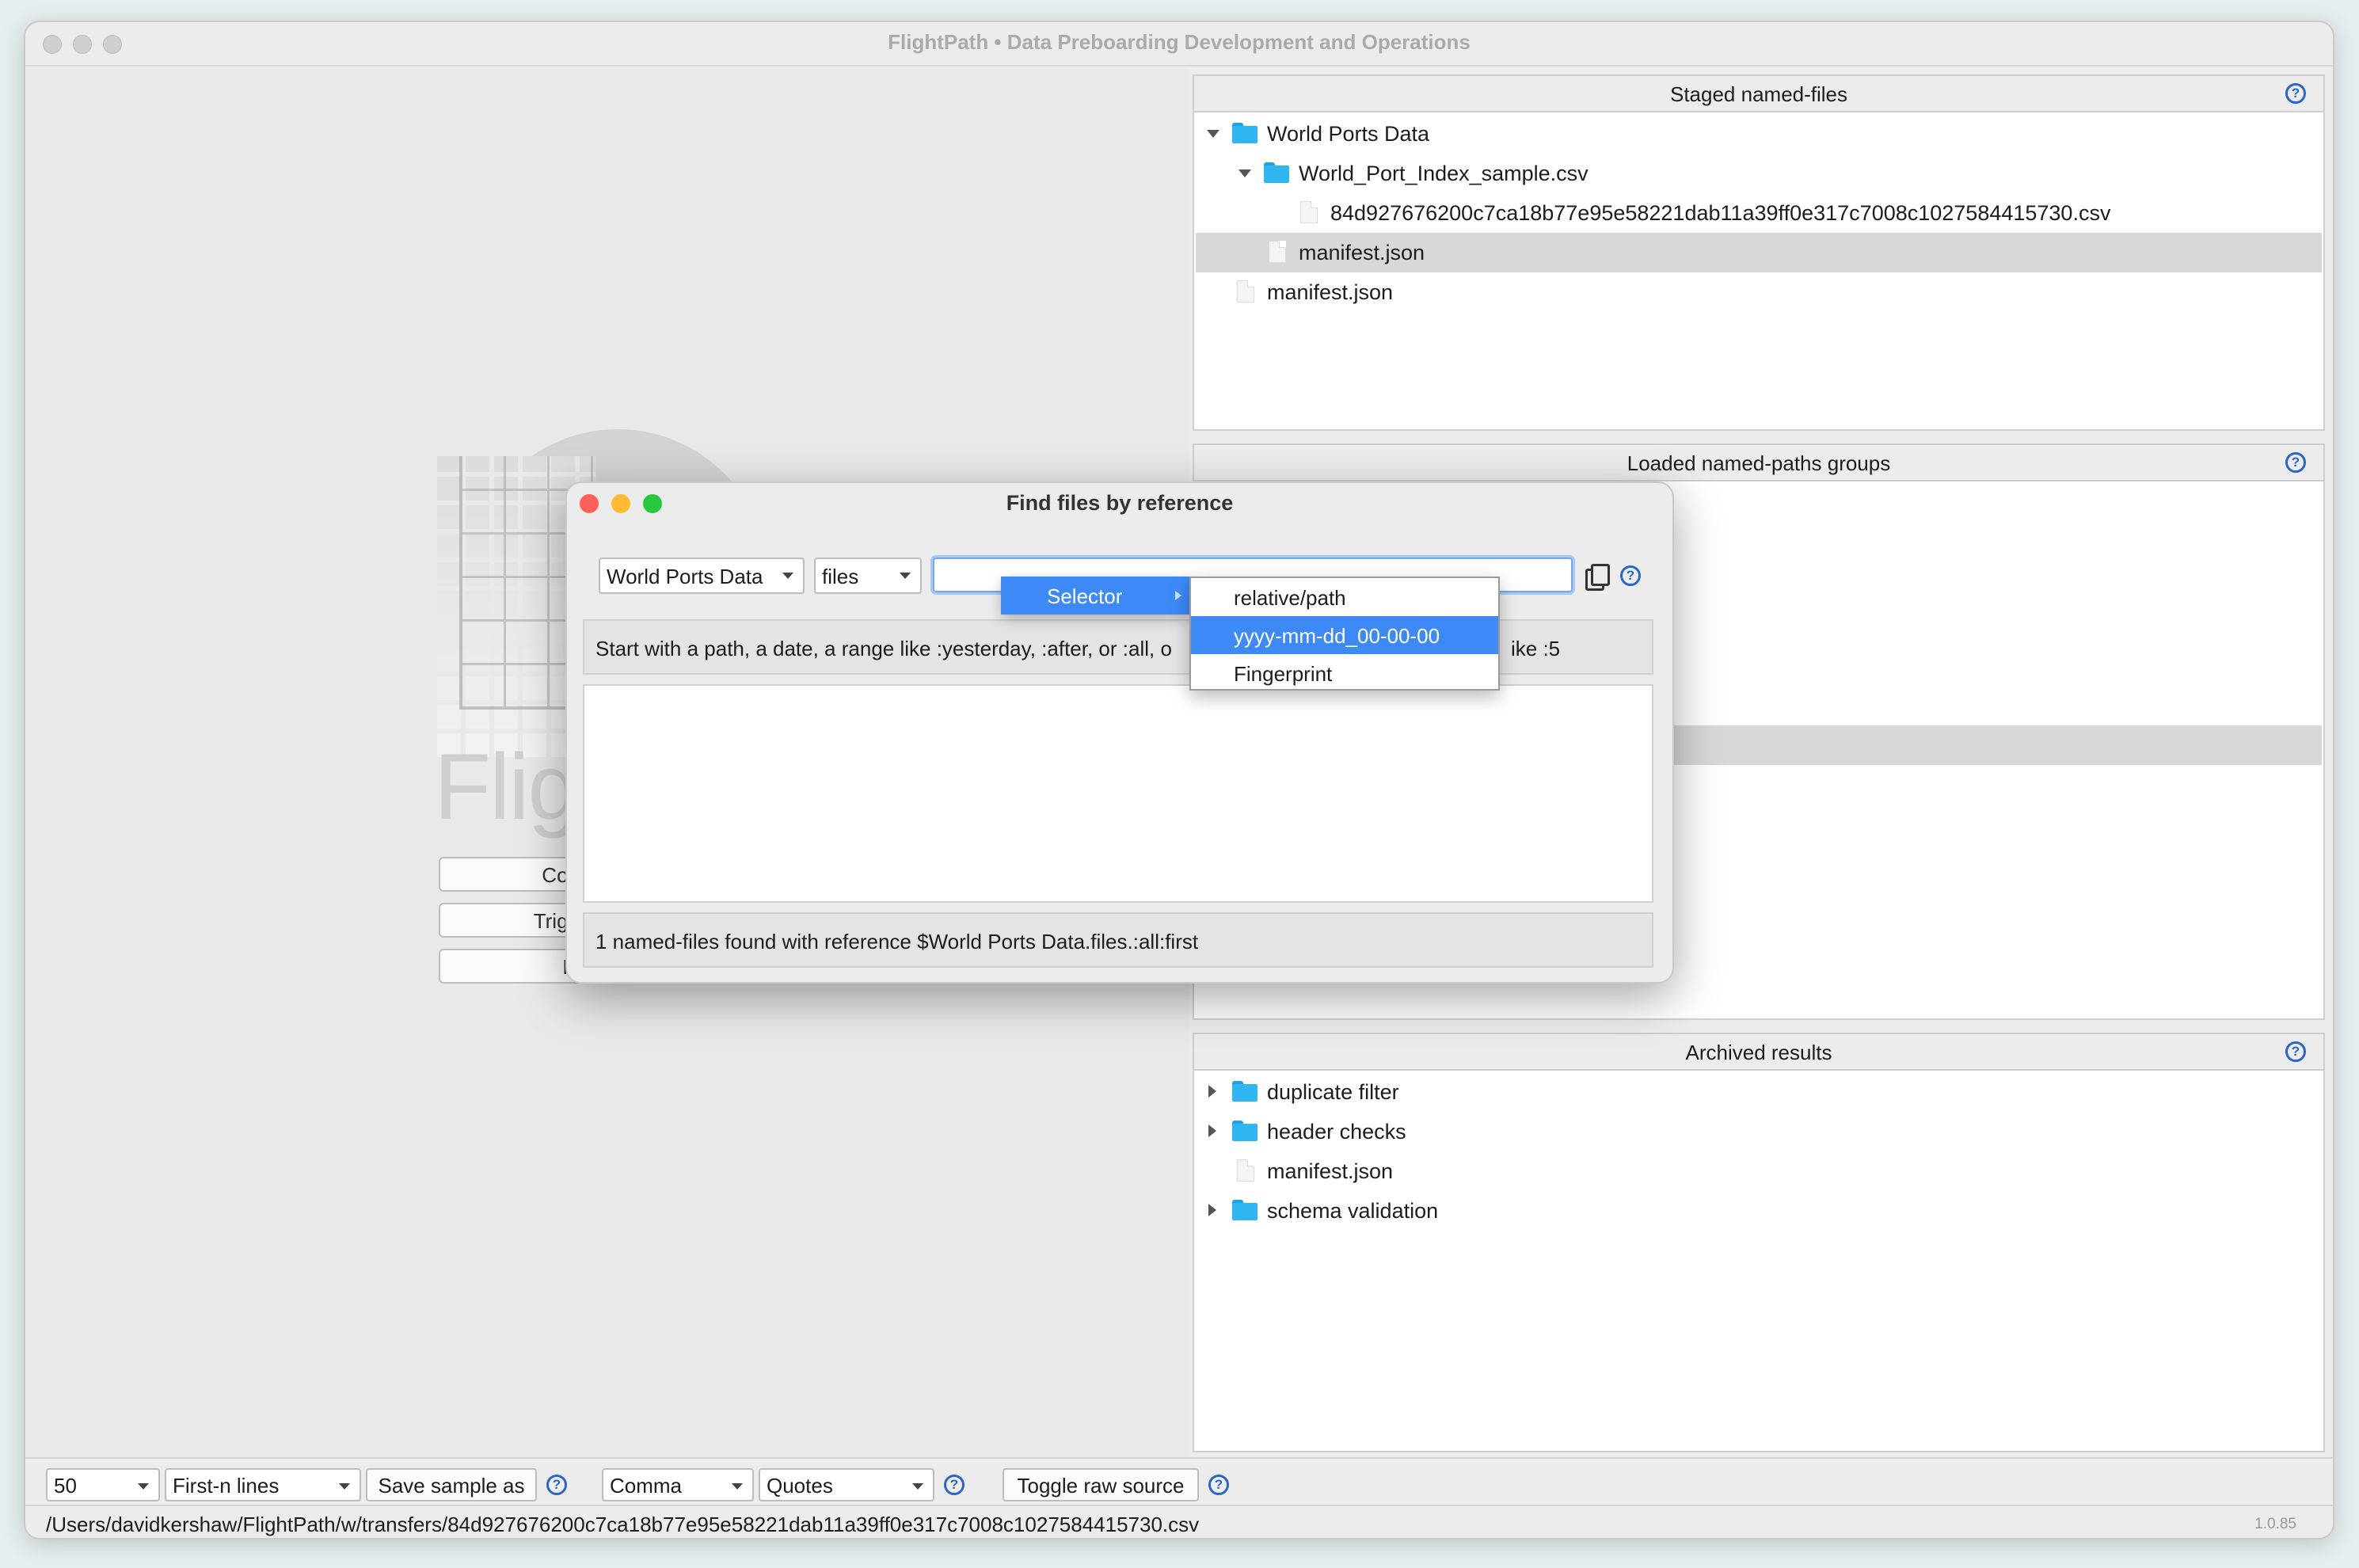  What do you see at coordinates (868, 576) in the screenshot?
I see `kind-select: files` at bounding box center [868, 576].